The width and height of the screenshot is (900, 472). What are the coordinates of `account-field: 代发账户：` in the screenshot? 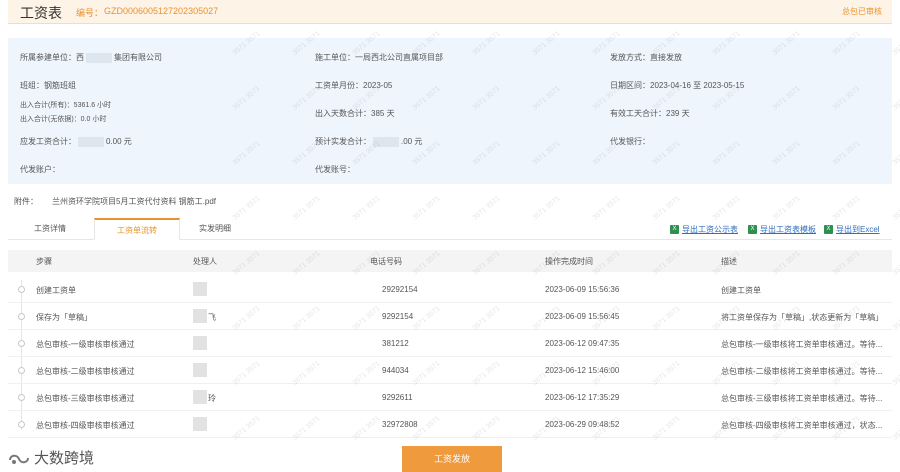 It's located at (40, 169).